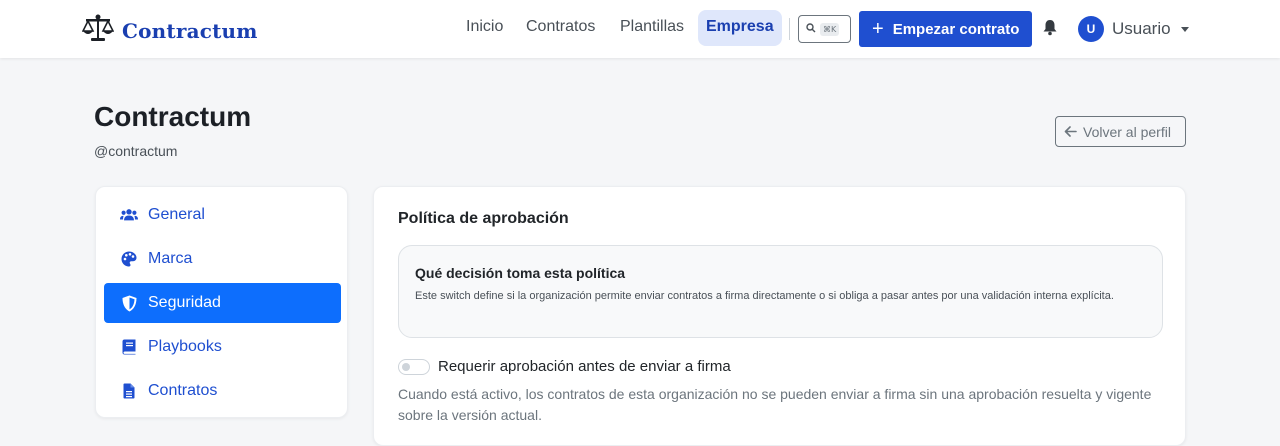  I want to click on start-contract-button: + Empezar contrato, so click(945, 29).